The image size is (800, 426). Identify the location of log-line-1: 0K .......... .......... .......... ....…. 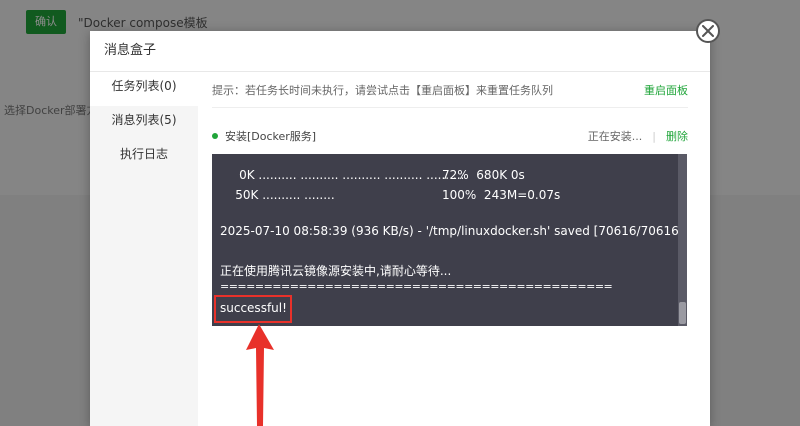
(342, 175).